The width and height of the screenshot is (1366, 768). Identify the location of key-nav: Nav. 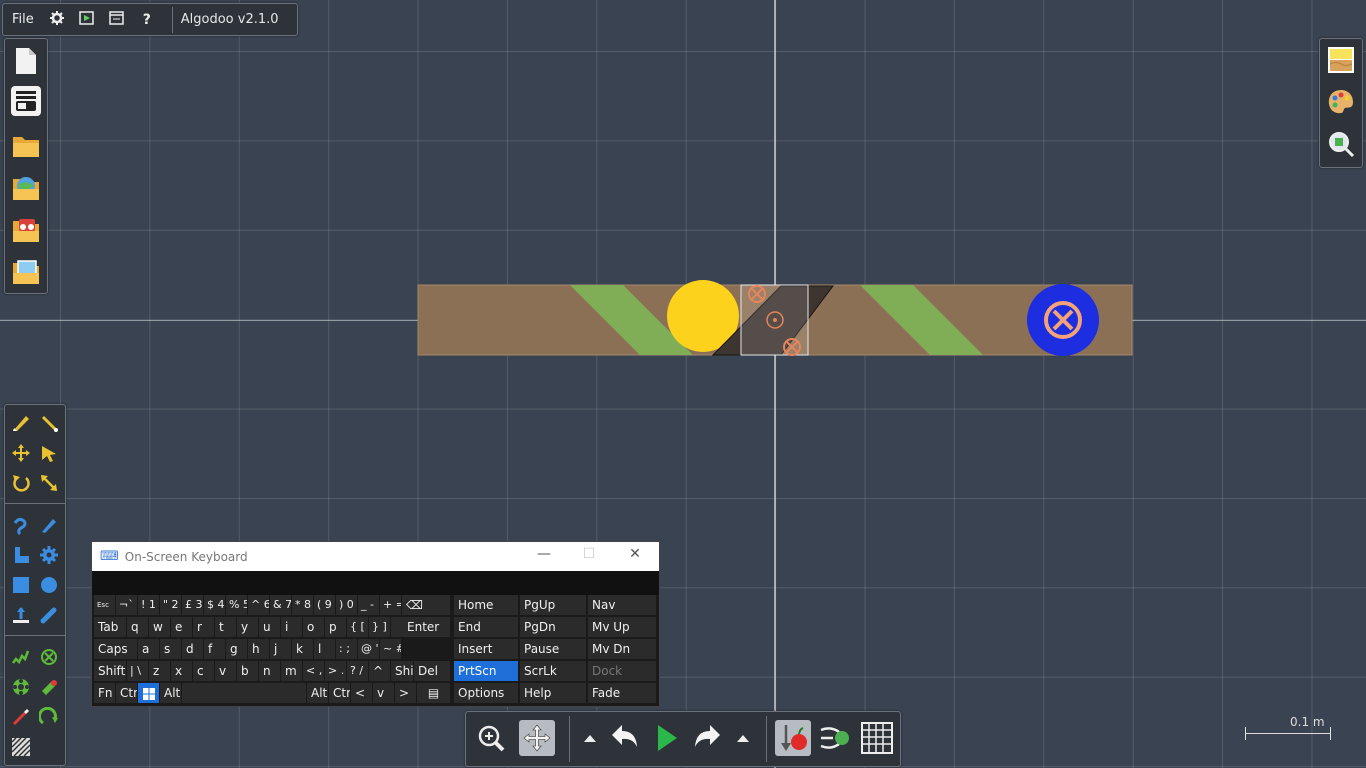
(622, 605).